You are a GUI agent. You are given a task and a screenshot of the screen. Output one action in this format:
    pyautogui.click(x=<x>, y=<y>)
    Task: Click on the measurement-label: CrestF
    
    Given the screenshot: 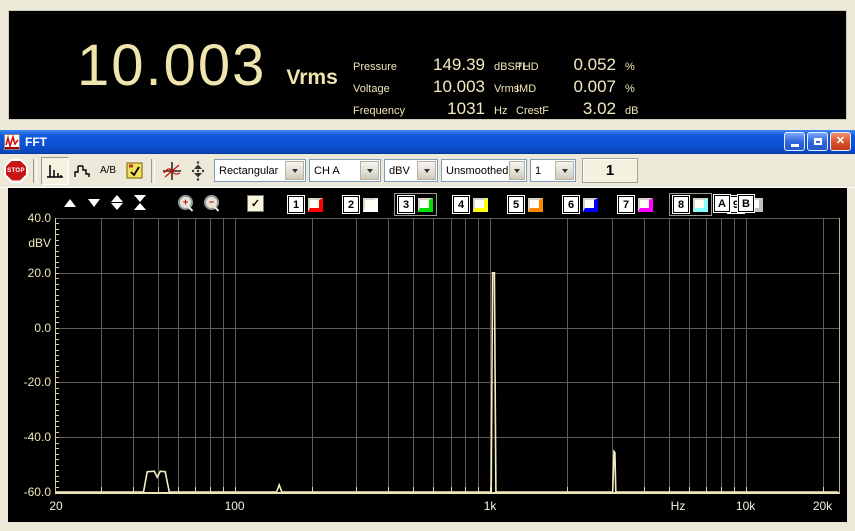 What is the action you would take?
    pyautogui.click(x=532, y=111)
    